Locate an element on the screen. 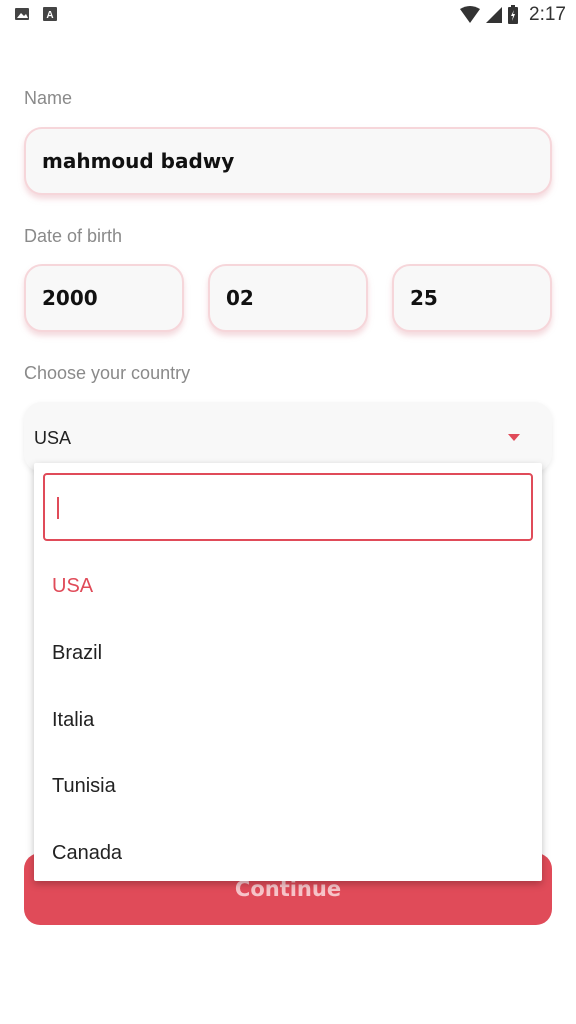  country-search-input is located at coordinates (288, 507).